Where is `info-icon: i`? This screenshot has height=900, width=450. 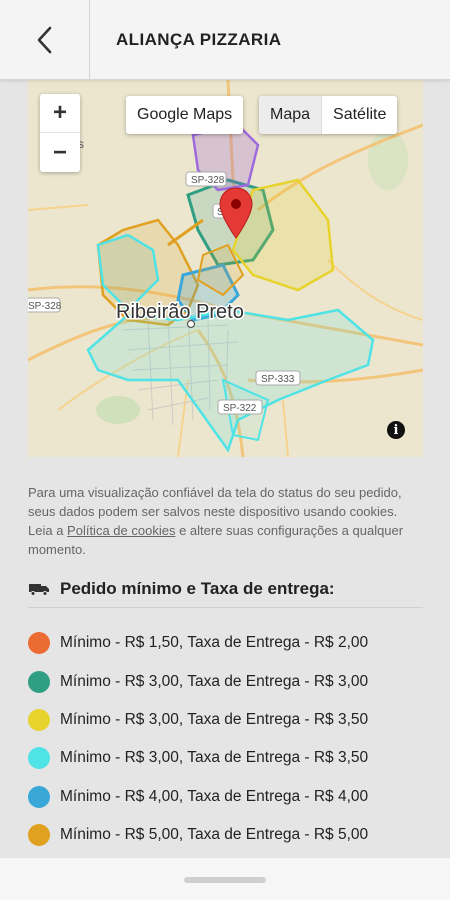 info-icon: i is located at coordinates (396, 430).